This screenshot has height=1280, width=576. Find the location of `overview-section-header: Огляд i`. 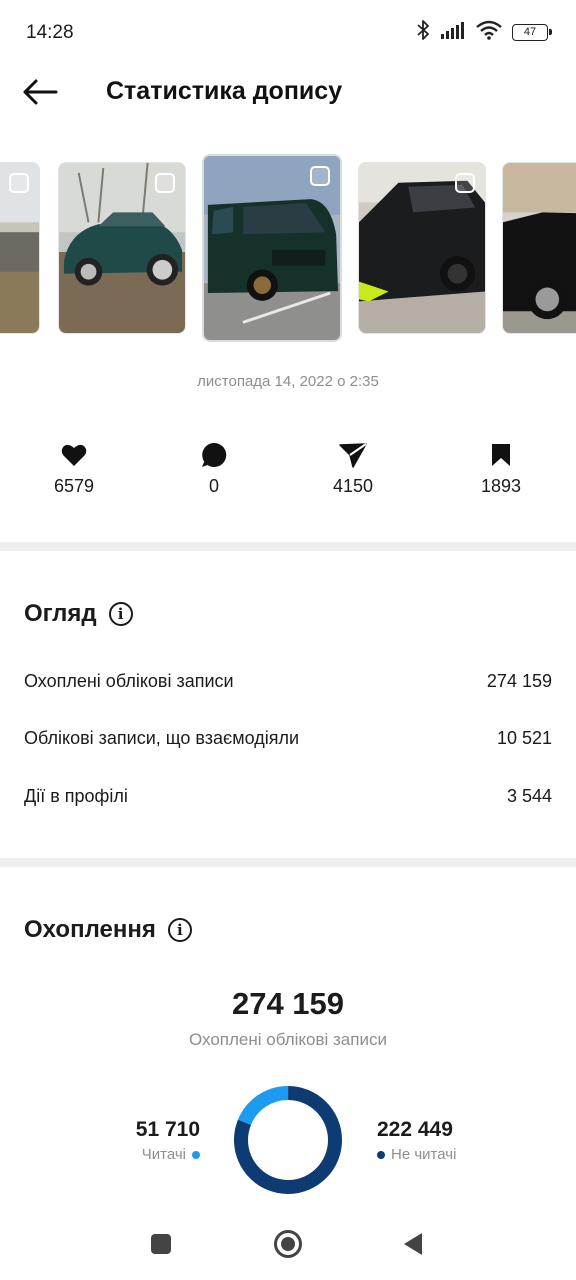

overview-section-header: Огляд i is located at coordinates (78, 614).